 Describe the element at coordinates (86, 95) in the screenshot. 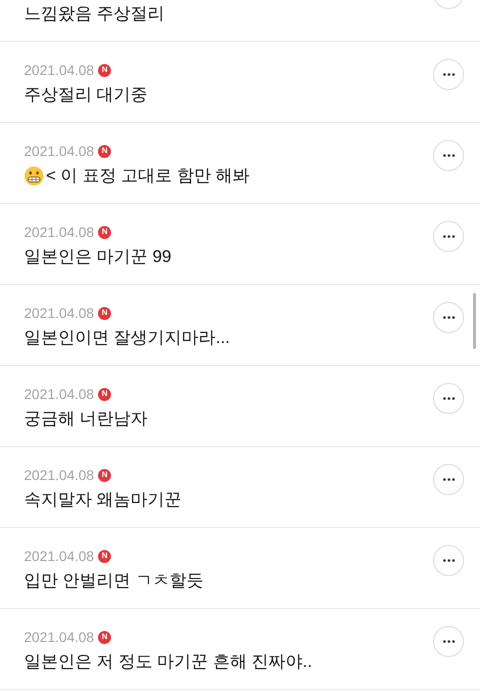

I see `comment-text: 주상절리 대기중` at that location.